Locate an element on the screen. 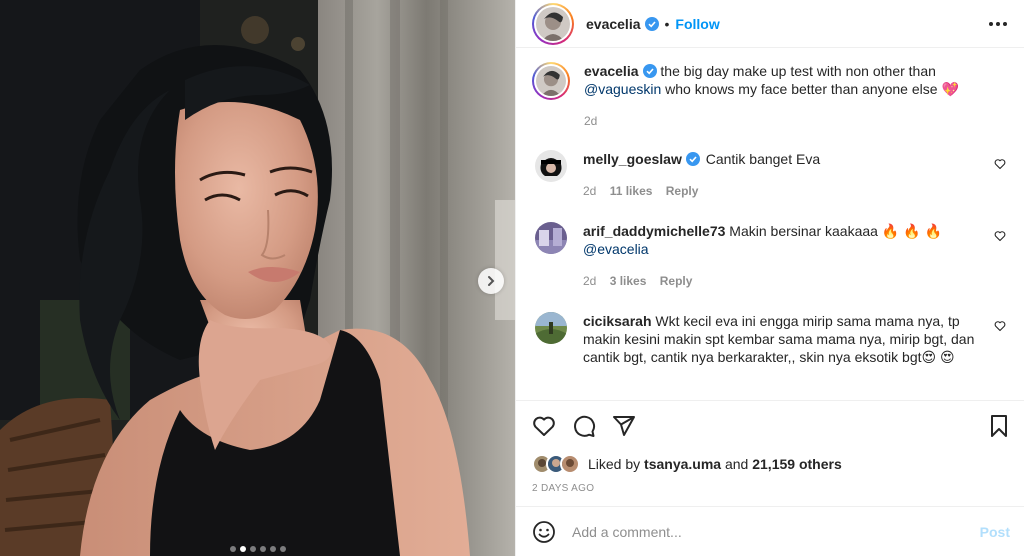  comment-bubble-icon is located at coordinates (585, 426).